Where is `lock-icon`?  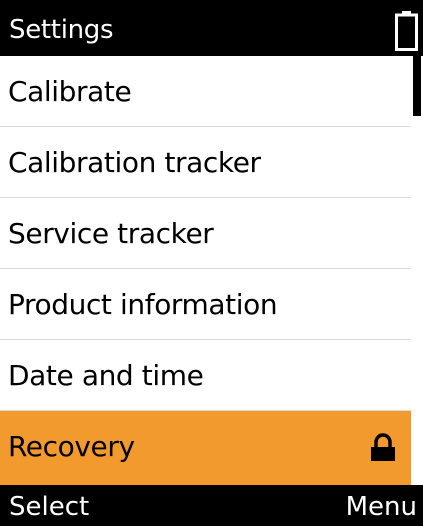
lock-icon is located at coordinates (383, 448).